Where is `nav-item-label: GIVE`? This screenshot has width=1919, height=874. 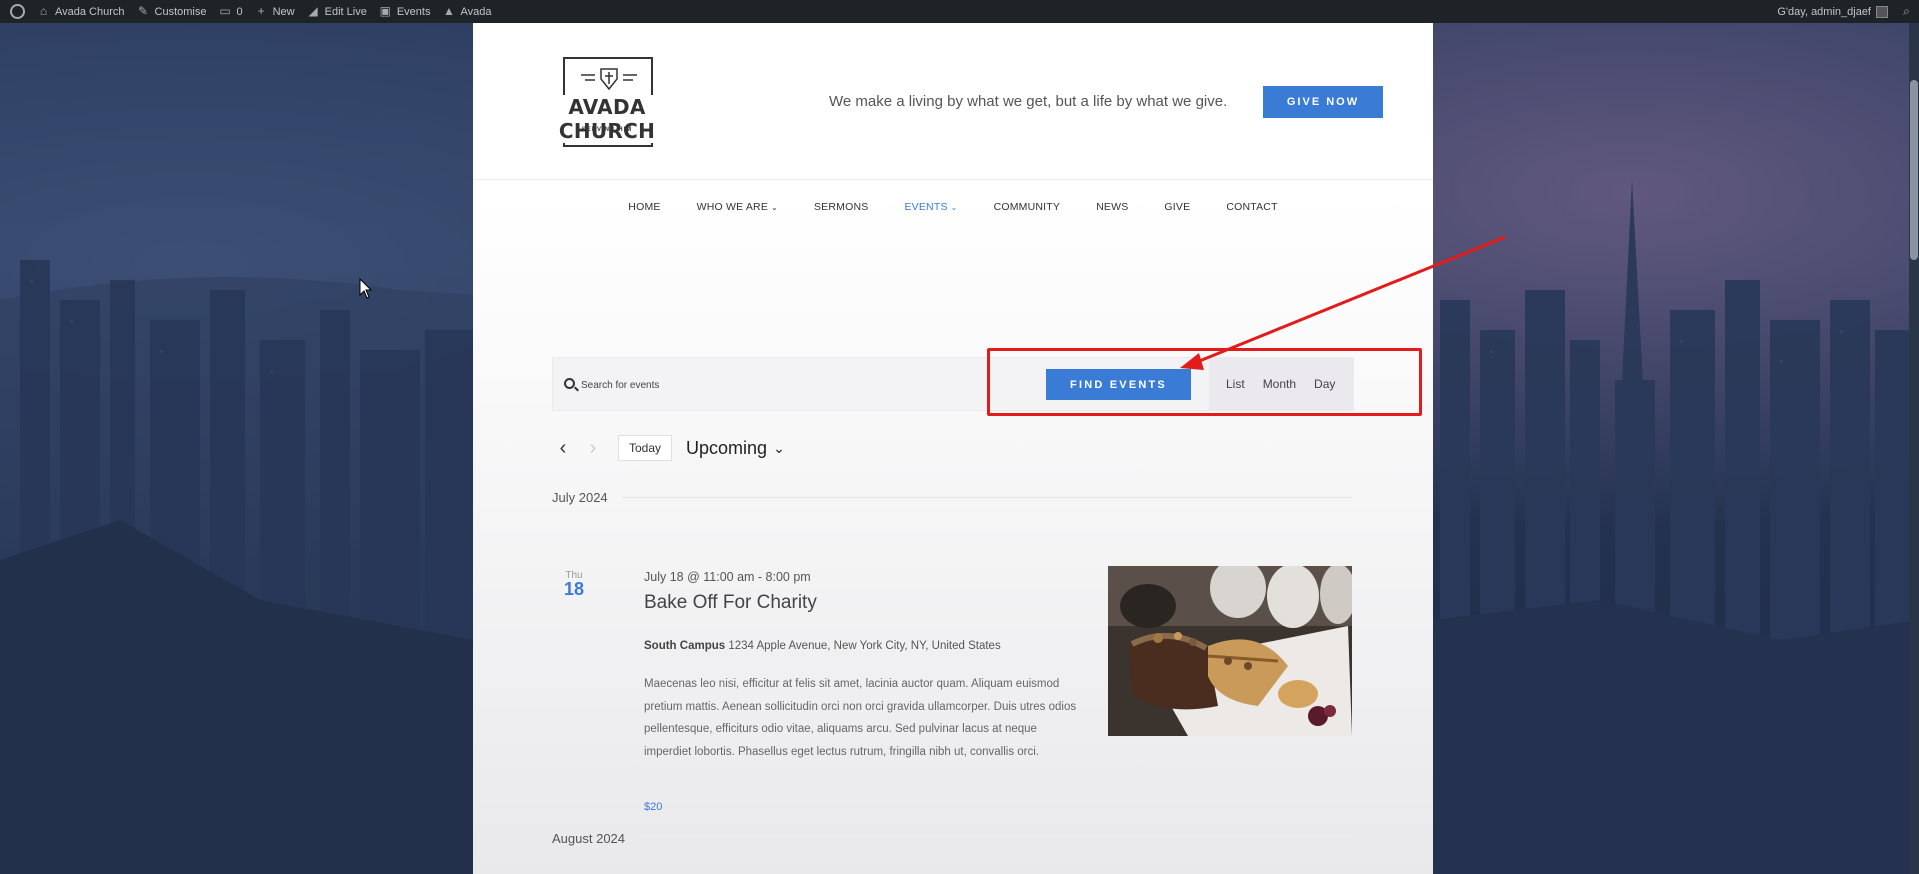
nav-item-label: GIVE is located at coordinates (1177, 207).